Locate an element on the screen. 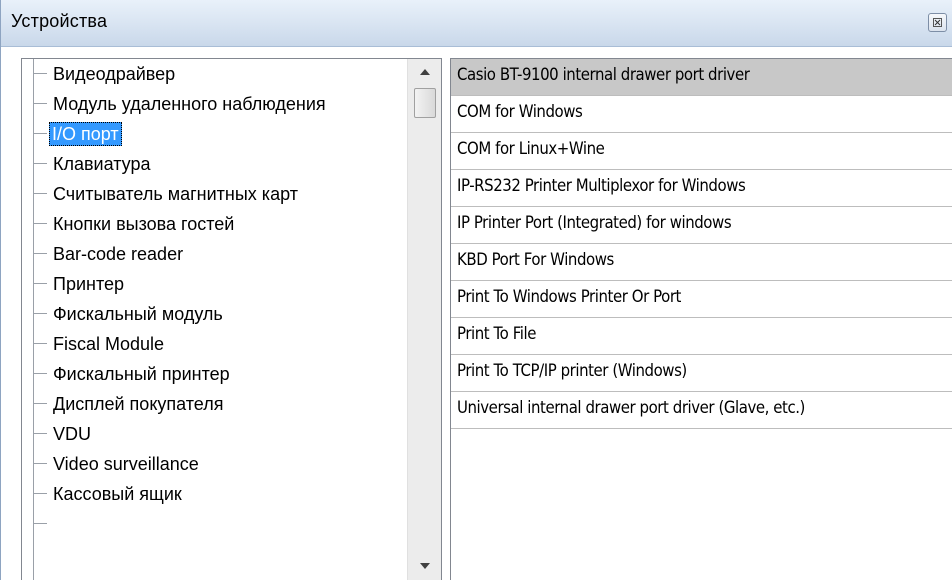  tree-item-label: Фискальный принтер is located at coordinates (141, 374).